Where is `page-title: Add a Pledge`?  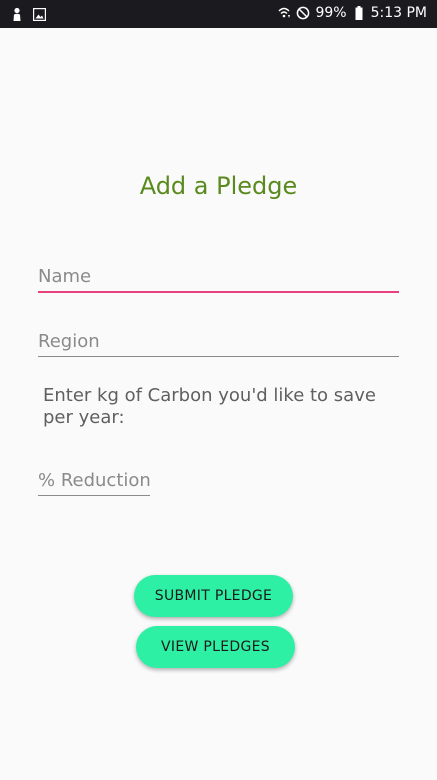
page-title: Add a Pledge is located at coordinates (218, 186).